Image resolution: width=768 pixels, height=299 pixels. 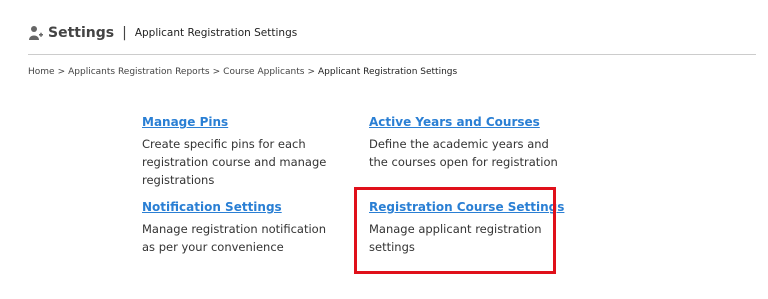 I want to click on manage-pins-link: Manage Pins, so click(x=242, y=122).